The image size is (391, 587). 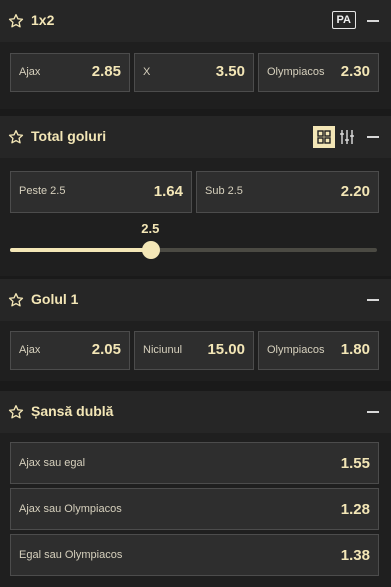 I want to click on pa-badge: PA, so click(x=343, y=20).